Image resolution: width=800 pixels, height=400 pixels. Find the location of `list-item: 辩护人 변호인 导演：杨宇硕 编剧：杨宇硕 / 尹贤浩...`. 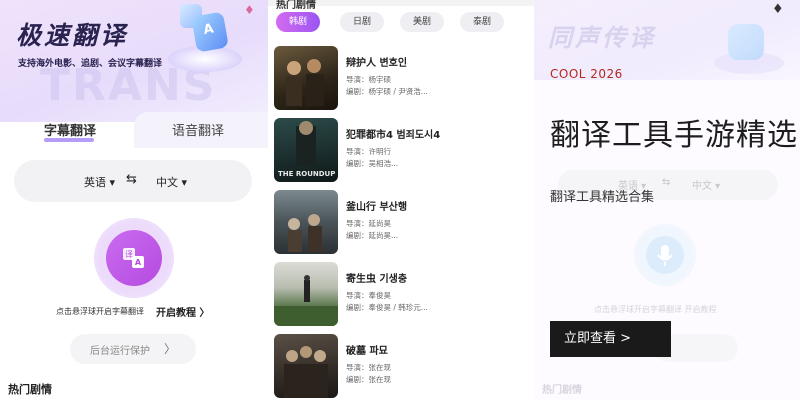

list-item: 辩护人 변호인 导演：杨宇硕 编剧：杨宇硕 / 尹贤浩... is located at coordinates (402, 79).